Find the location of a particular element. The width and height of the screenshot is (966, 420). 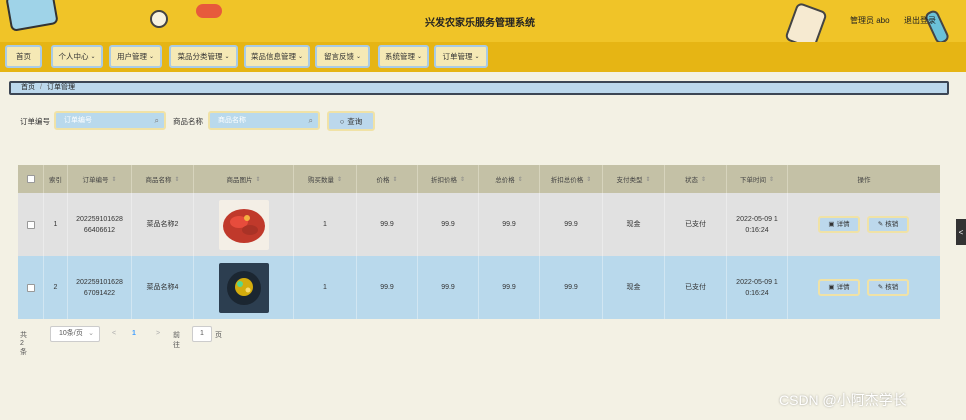

nav-item-dish-category: 菜品分类管理 ⌄ is located at coordinates (203, 56).